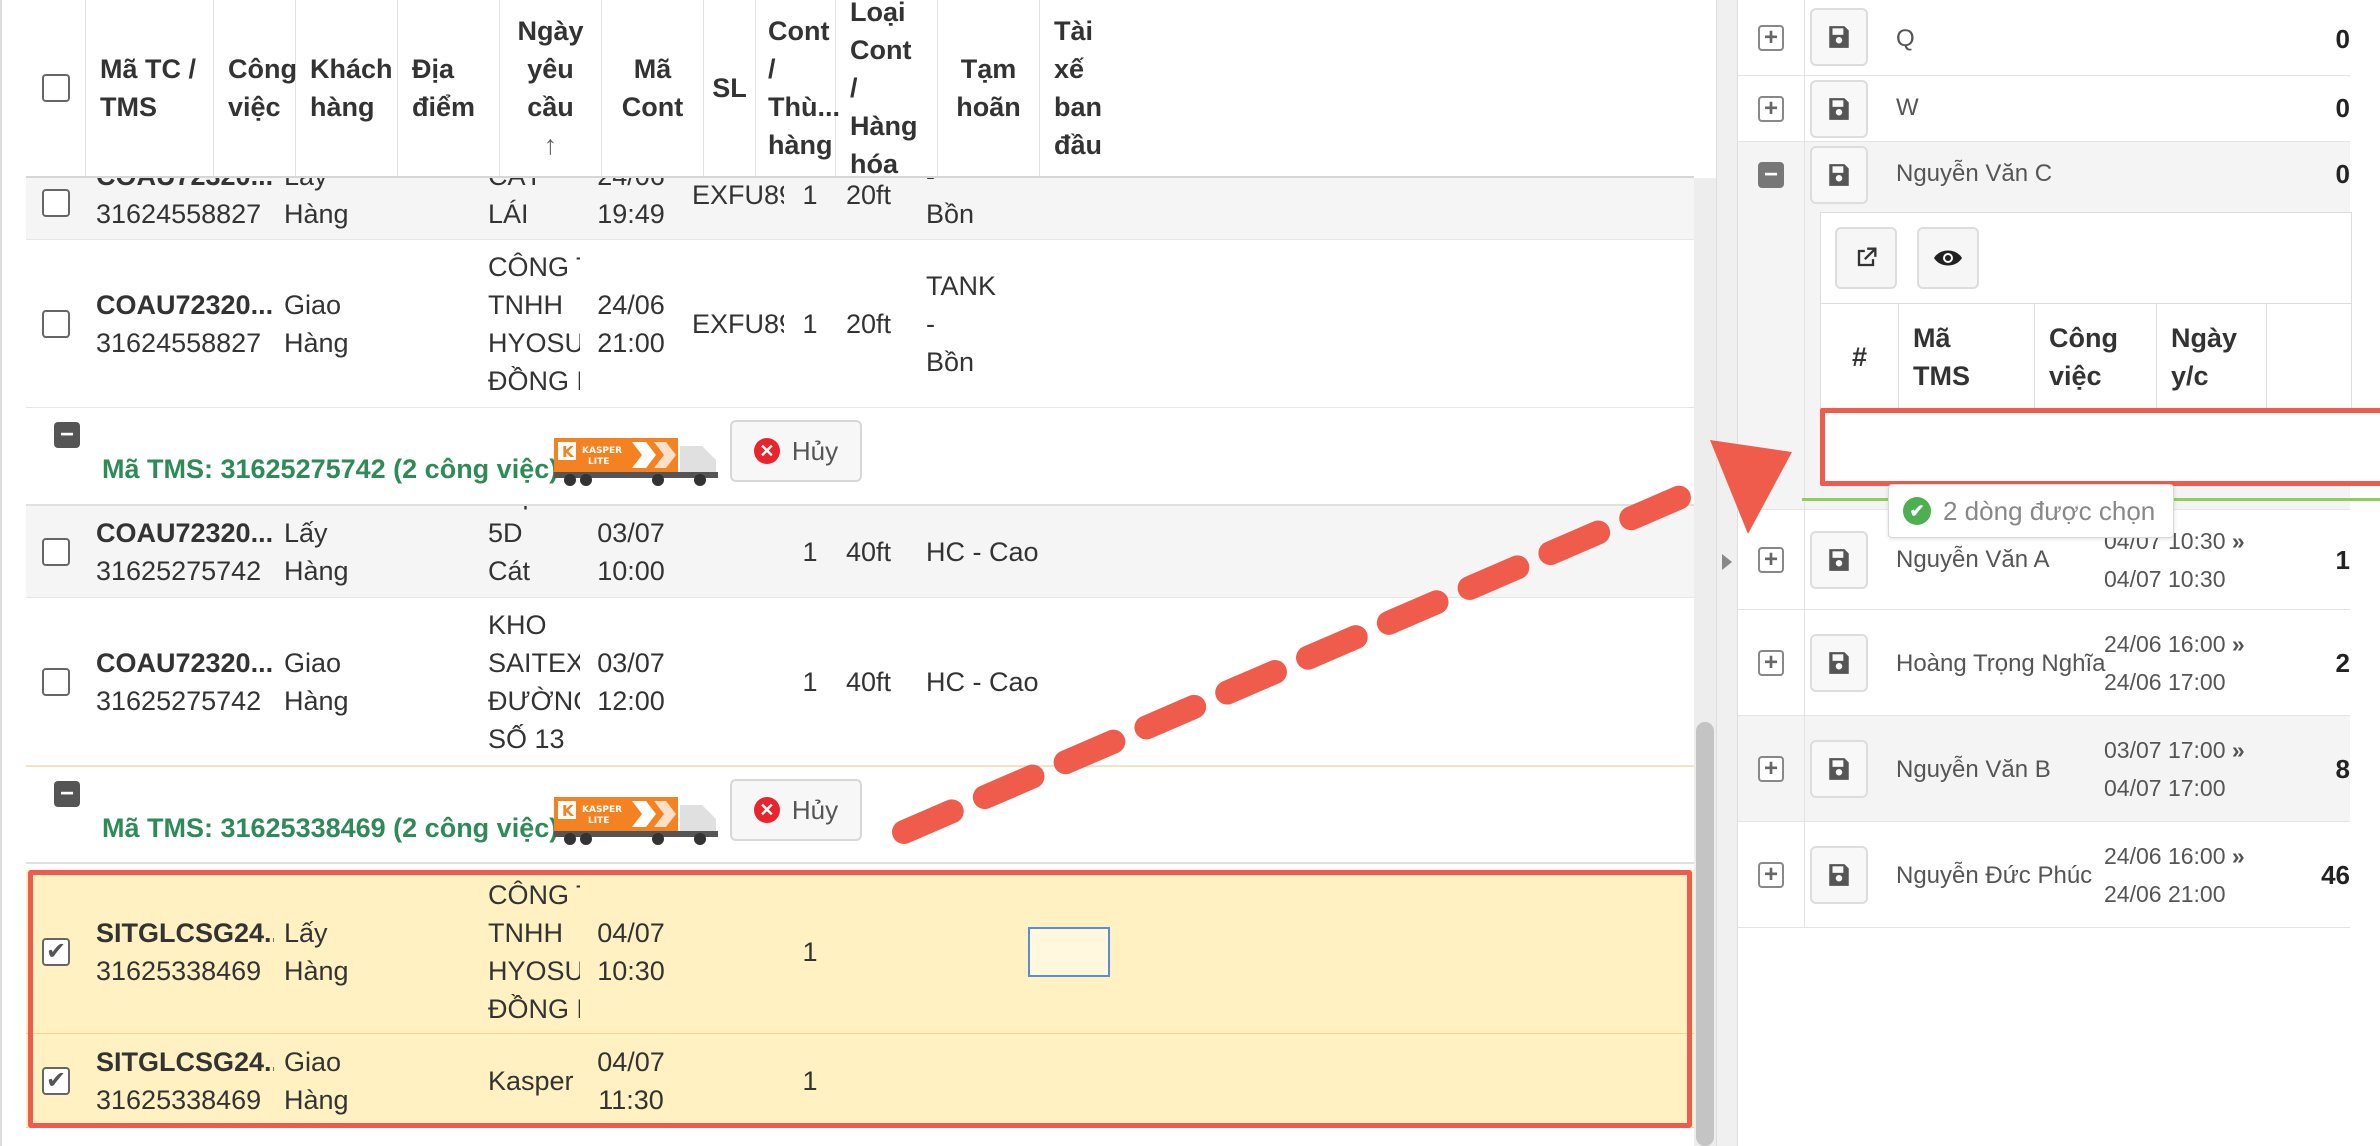 This screenshot has width=2380, height=1146. I want to click on select-all-checkbox, so click(55, 88).